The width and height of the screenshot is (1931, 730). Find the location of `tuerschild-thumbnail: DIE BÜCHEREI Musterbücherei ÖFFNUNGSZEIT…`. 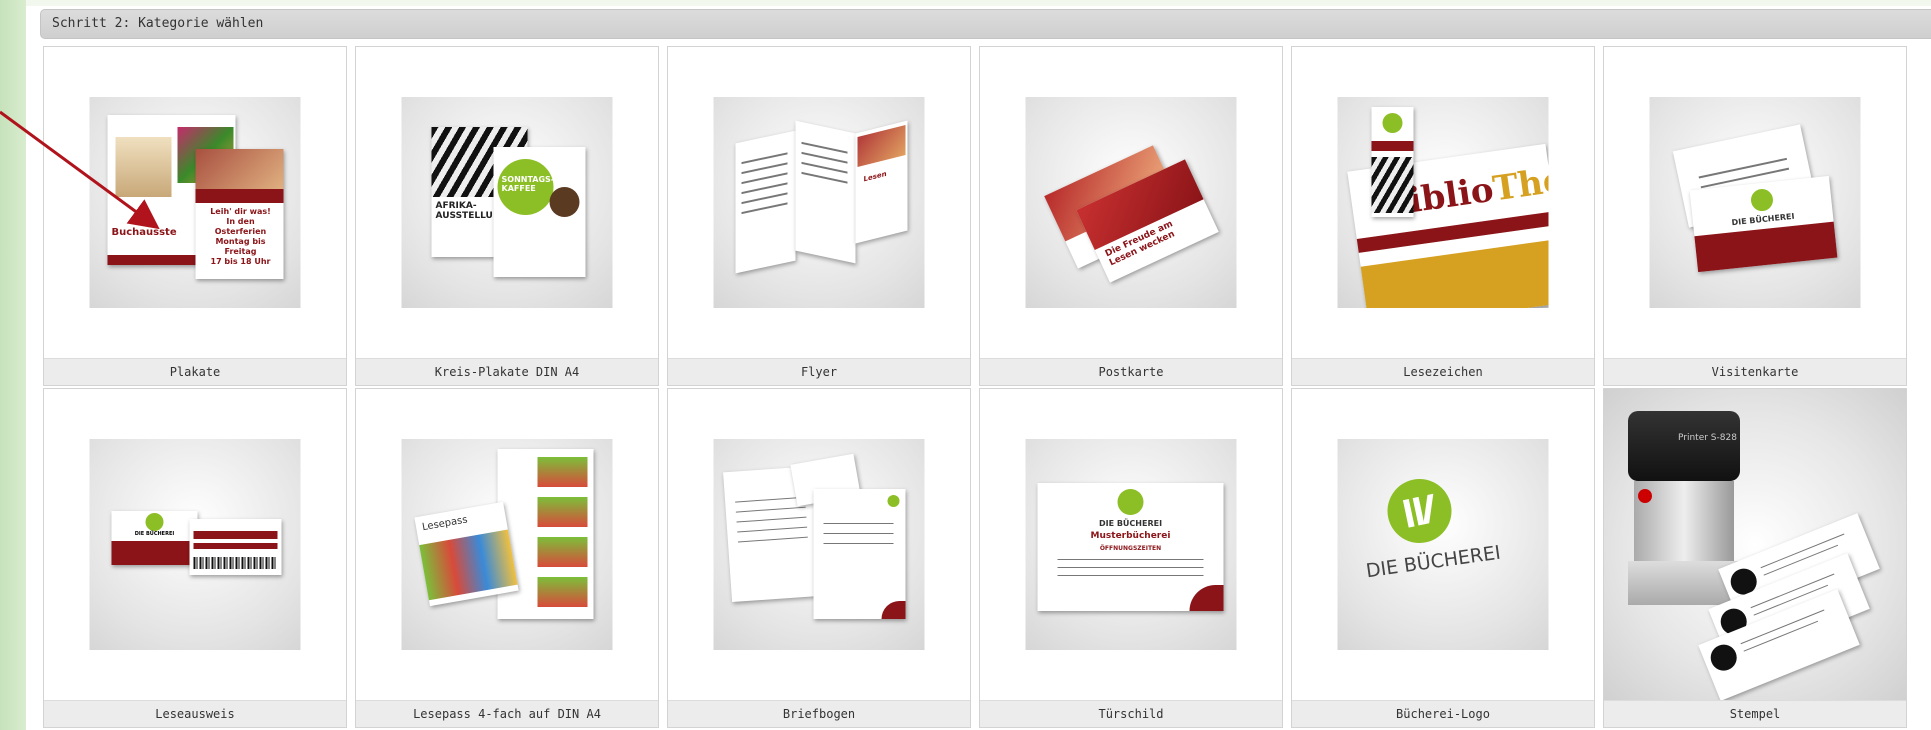

tuerschild-thumbnail: DIE BÜCHEREI Musterbücherei ÖFFNUNGSZEIT… is located at coordinates (1131, 544).